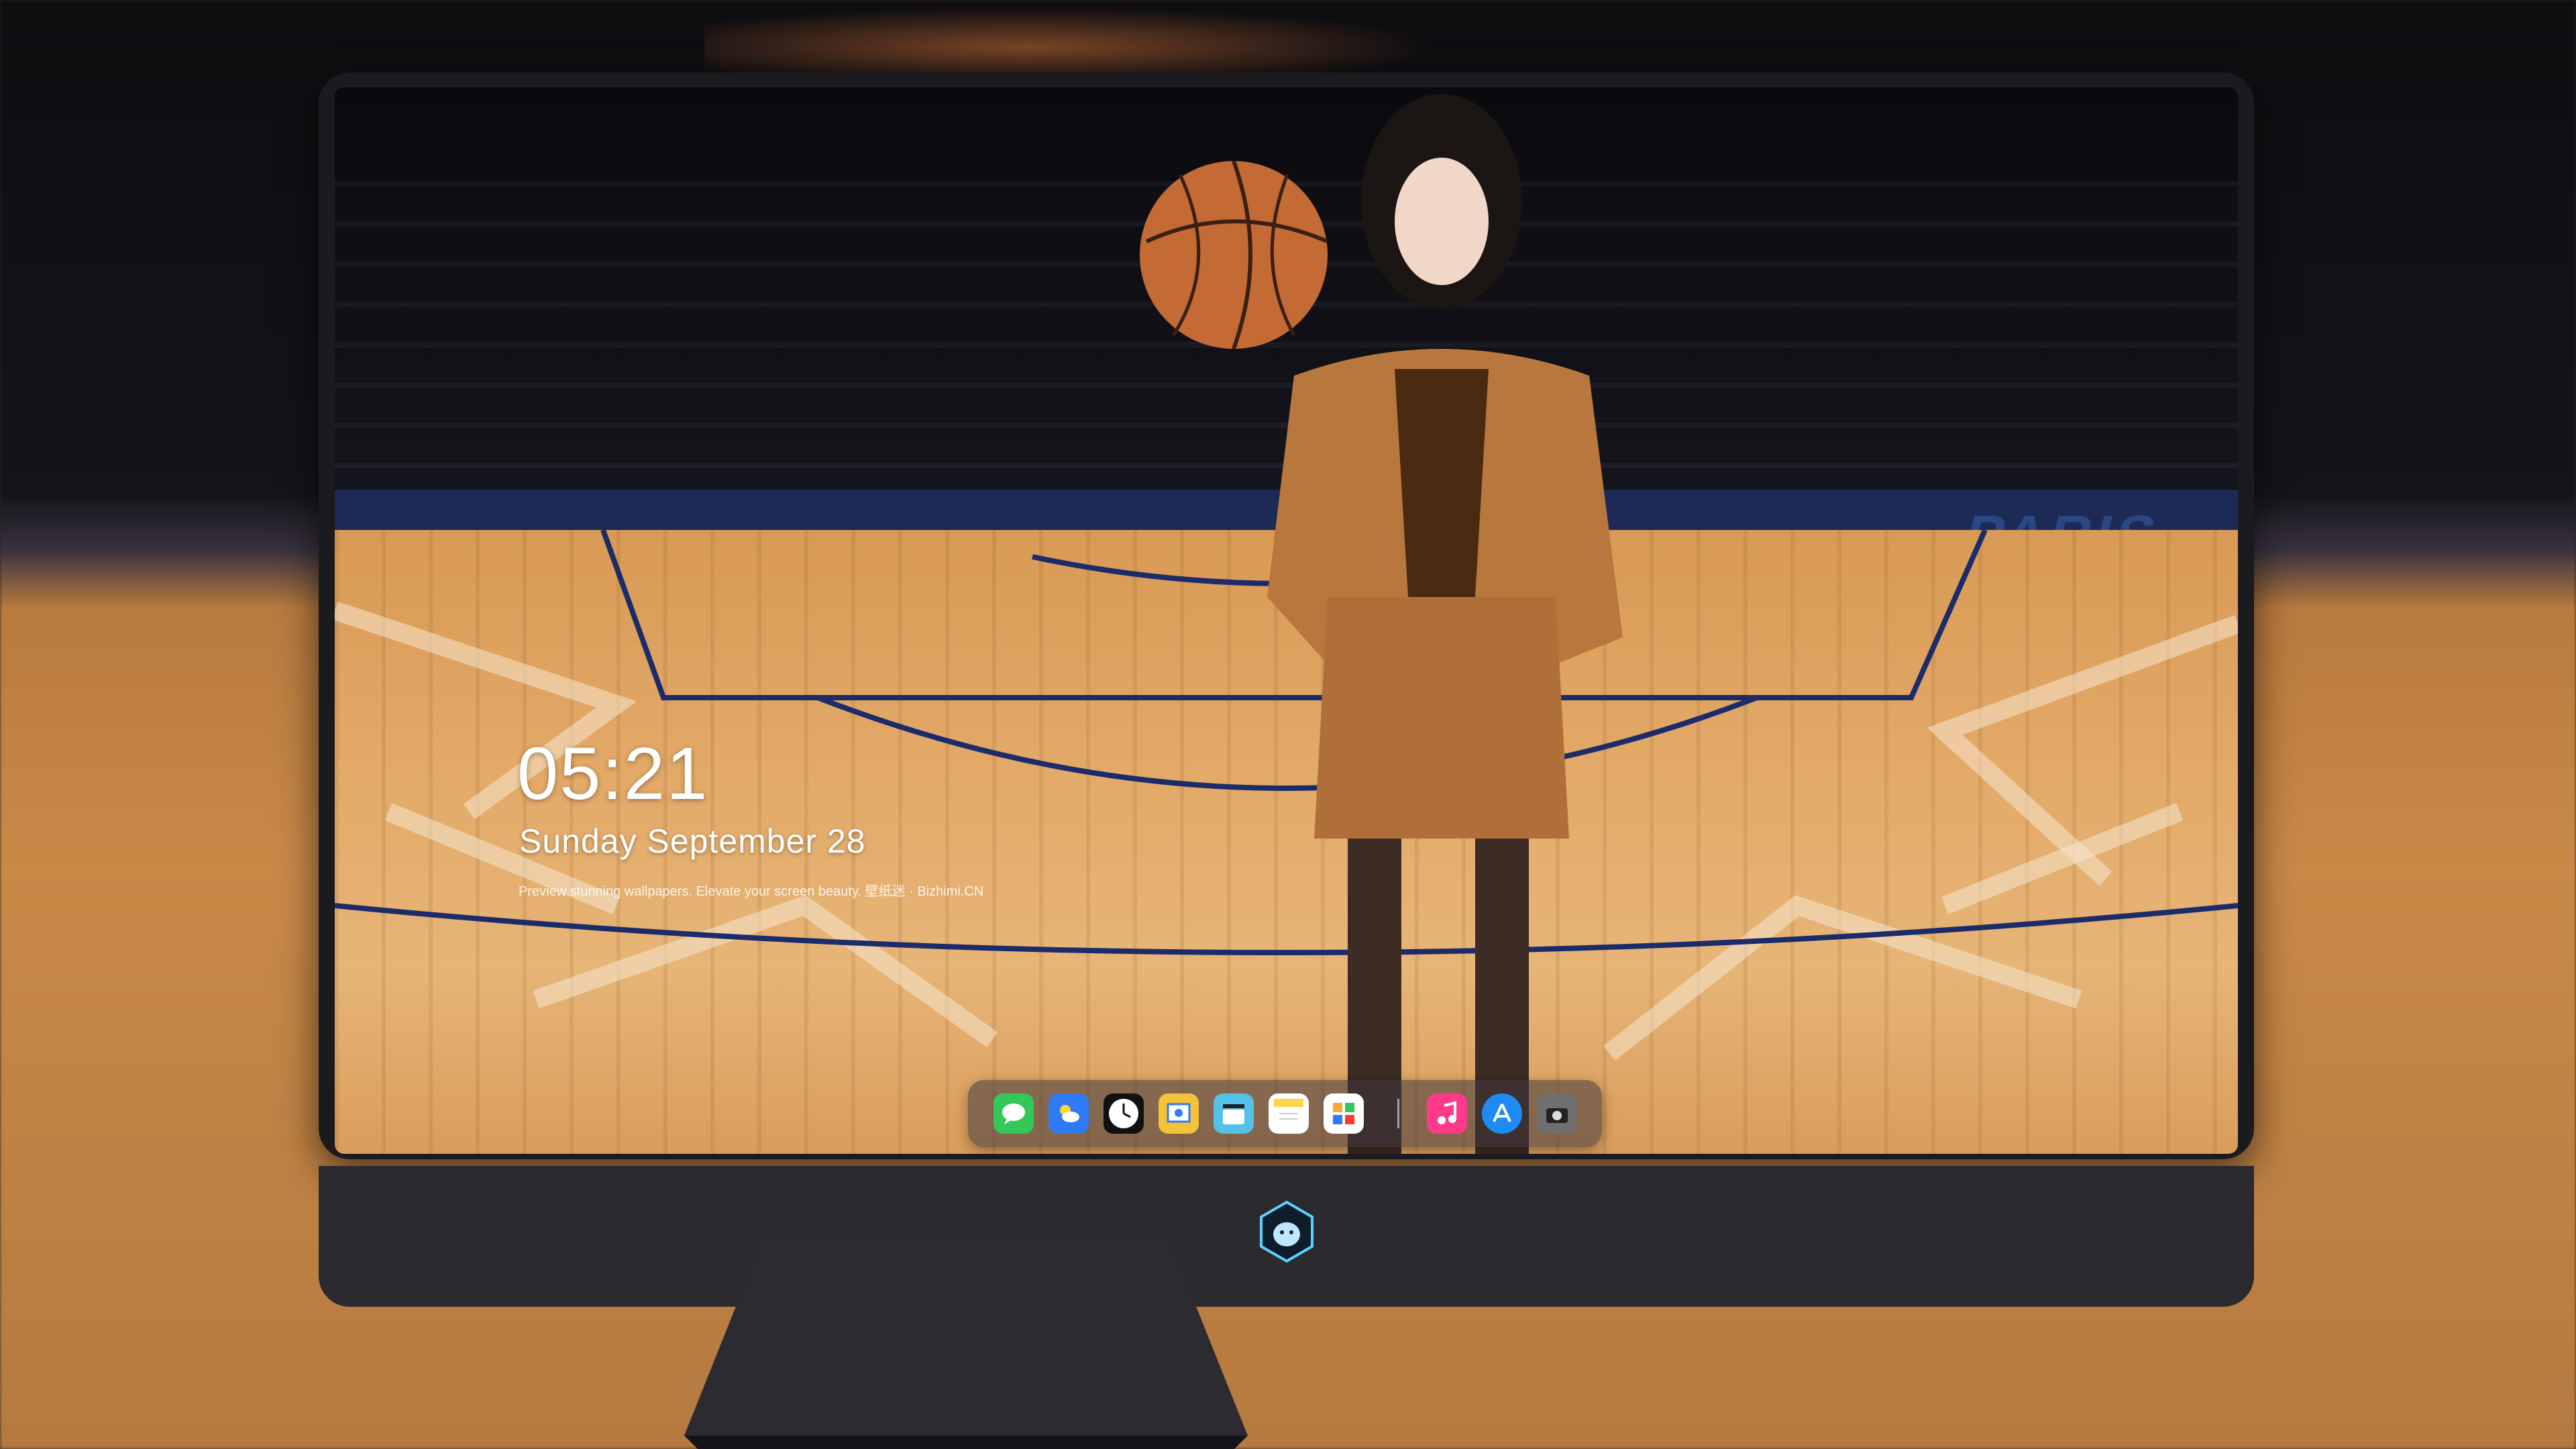 Image resolution: width=2576 pixels, height=1449 pixels. I want to click on woman-with-basketball, so click(1381, 624).